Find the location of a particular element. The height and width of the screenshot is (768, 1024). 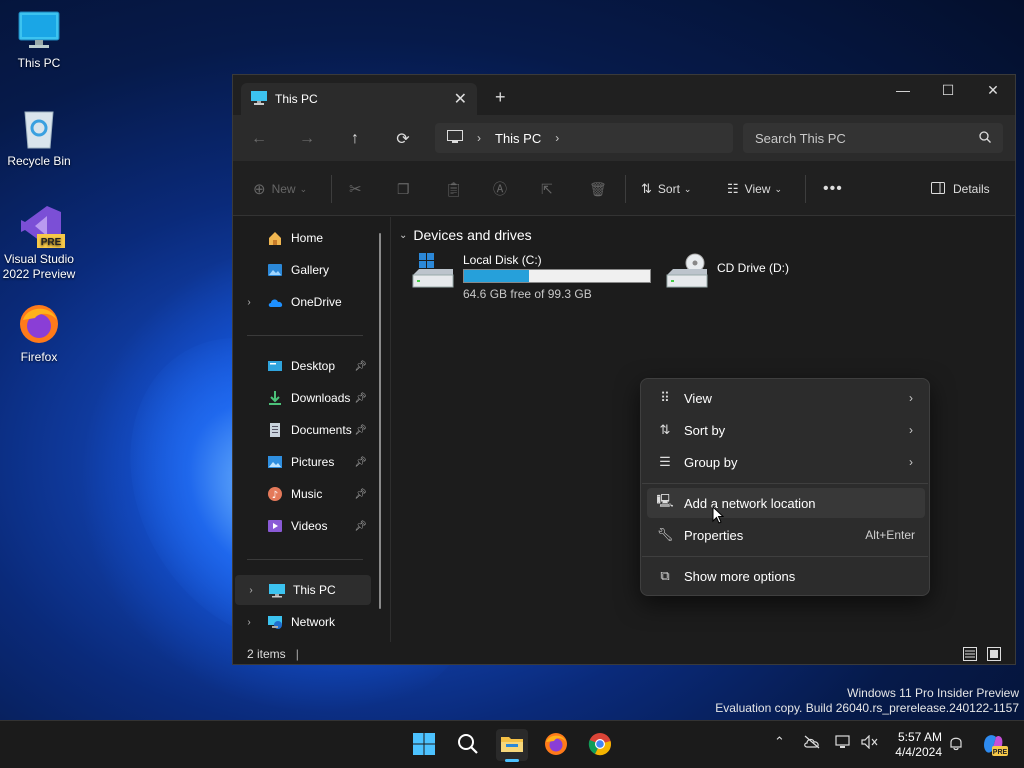

menu-item-view: ⠿ View › is located at coordinates (786, 398).